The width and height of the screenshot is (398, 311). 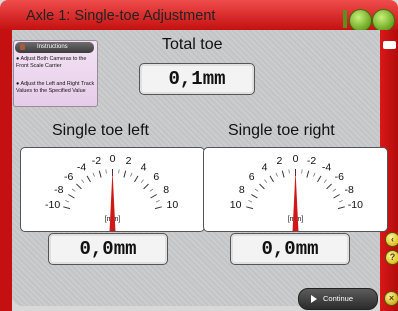 What do you see at coordinates (345, 19) in the screenshot?
I see `window-separator` at bounding box center [345, 19].